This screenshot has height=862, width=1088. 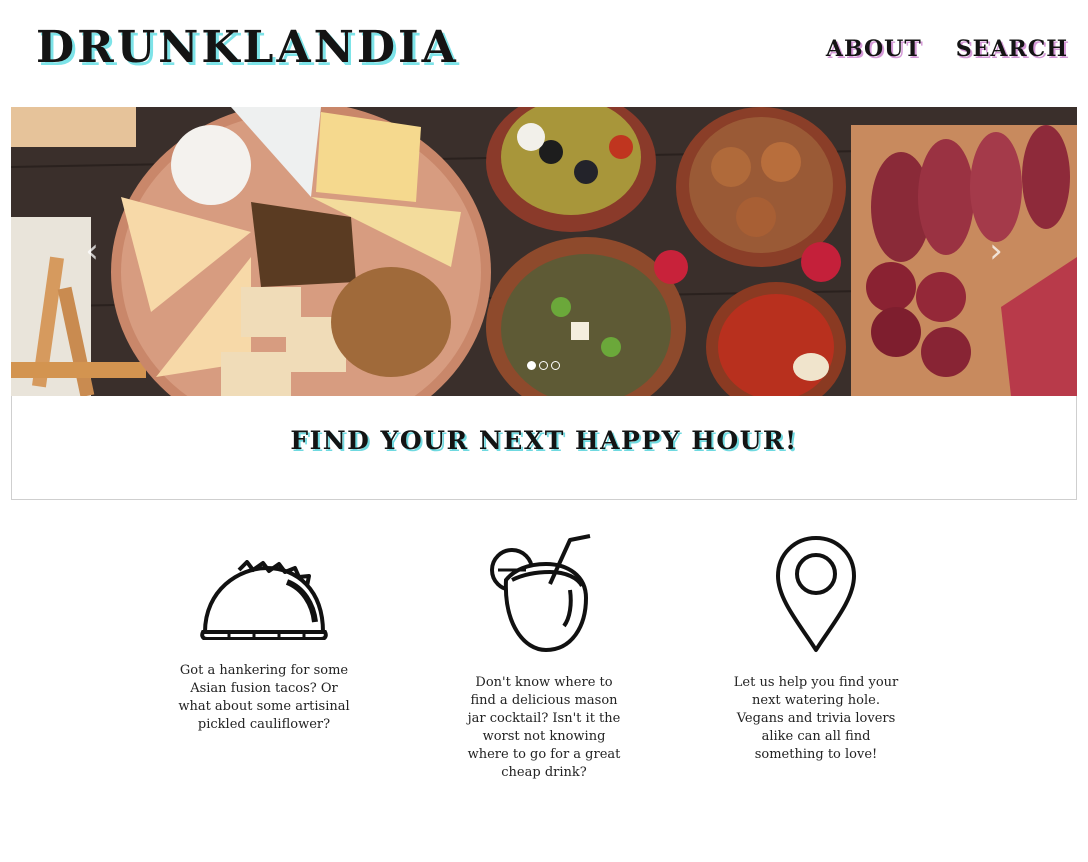 What do you see at coordinates (544, 440) in the screenshot?
I see `page-tagline: FIND YOUR NEXT HAPPY HOUR!` at bounding box center [544, 440].